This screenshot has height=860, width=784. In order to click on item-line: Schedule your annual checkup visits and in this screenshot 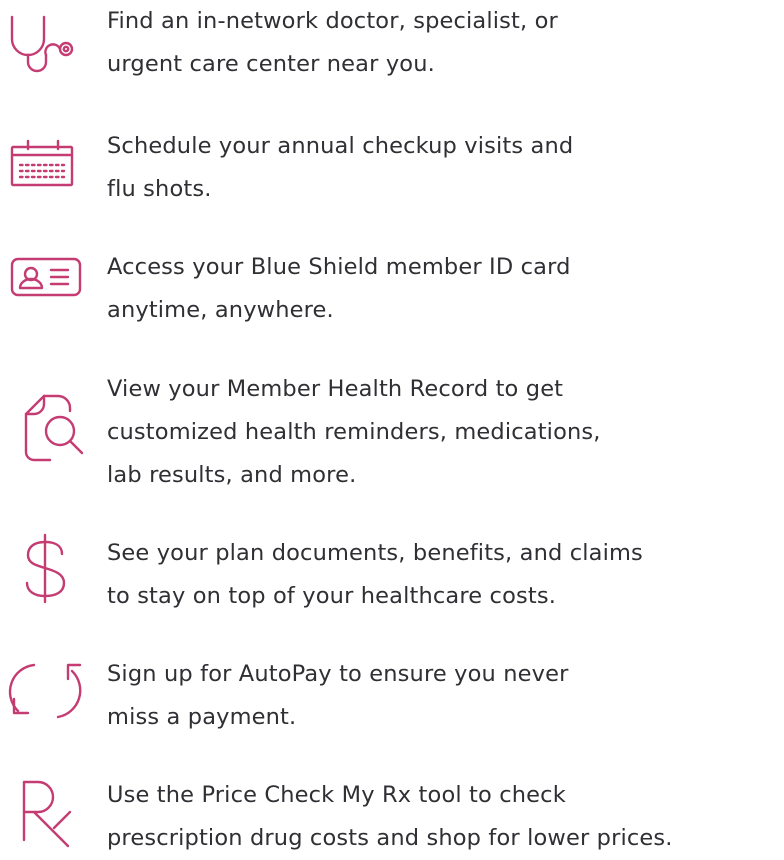, I will do `click(340, 146)`.